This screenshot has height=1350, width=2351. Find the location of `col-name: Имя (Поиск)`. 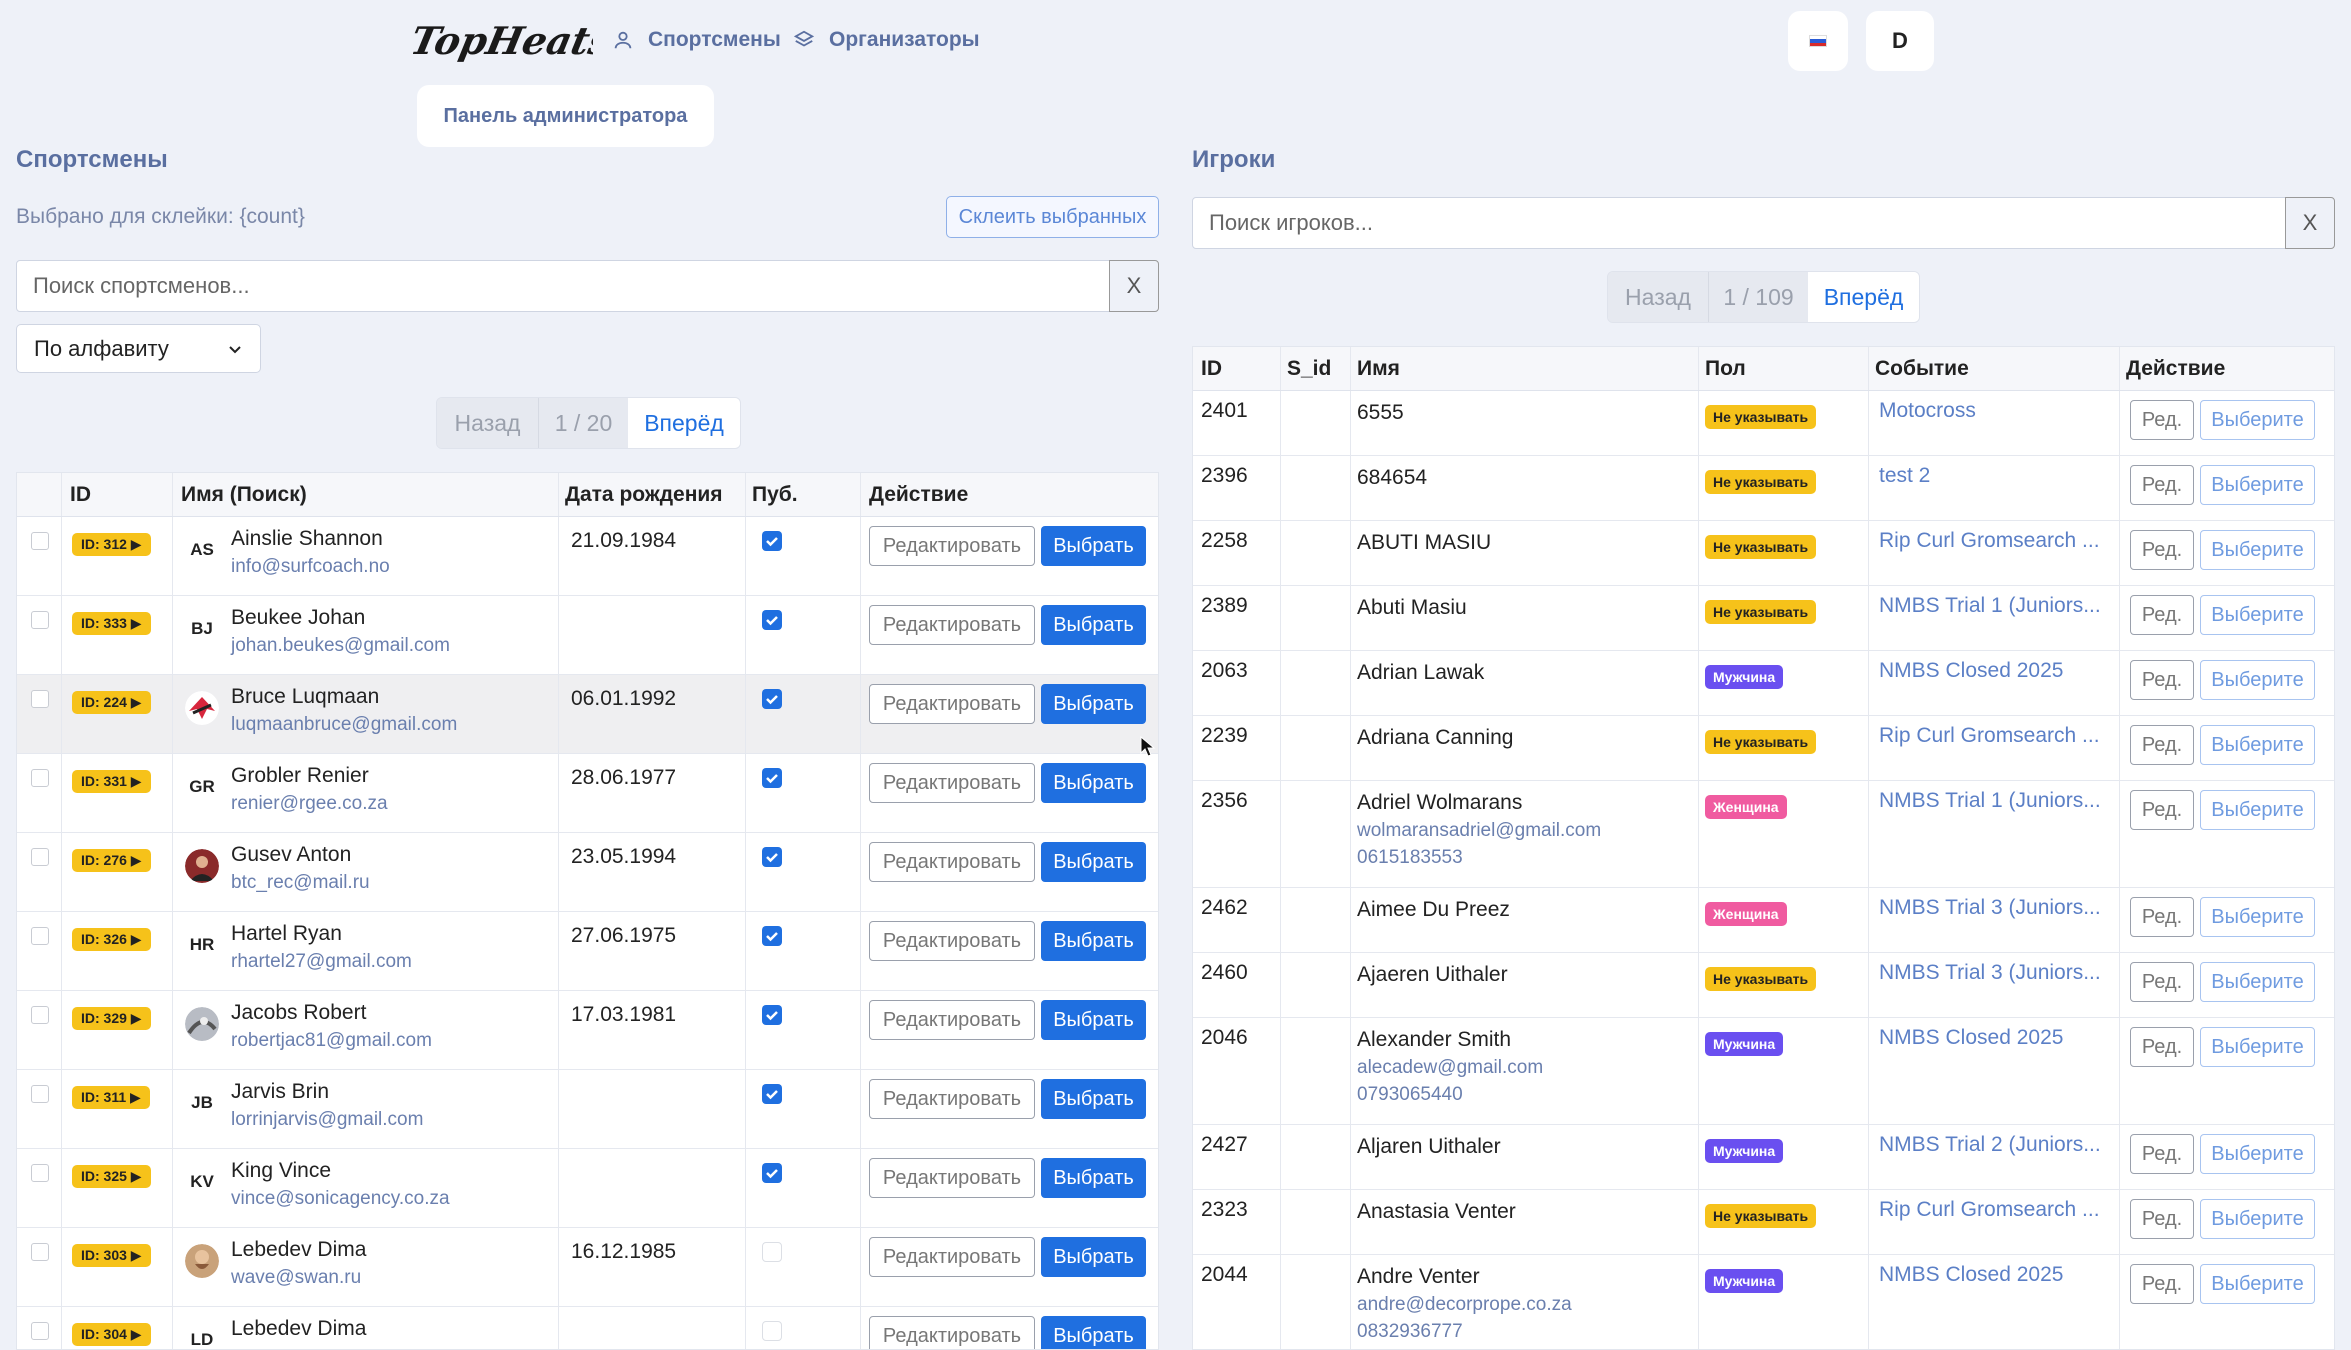

col-name: Имя (Поиск) is located at coordinates (366, 494).